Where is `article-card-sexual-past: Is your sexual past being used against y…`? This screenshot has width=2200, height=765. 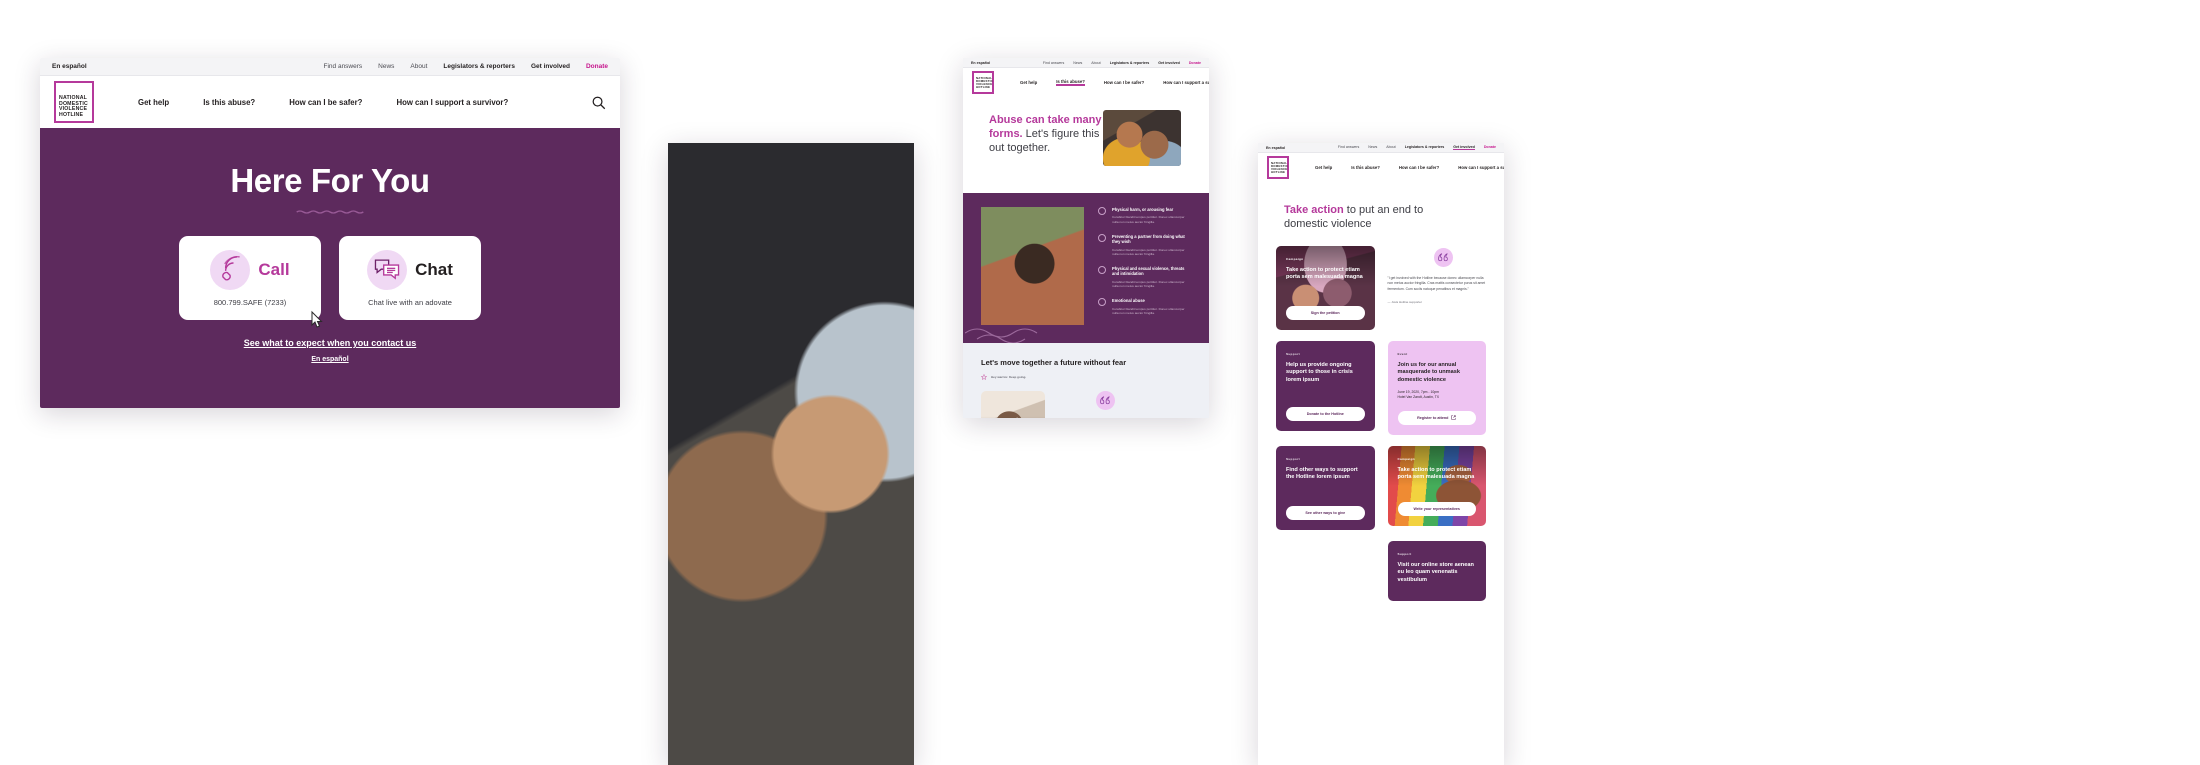 article-card-sexual-past: Is your sexual past being used against y… is located at coordinates (1013, 404).